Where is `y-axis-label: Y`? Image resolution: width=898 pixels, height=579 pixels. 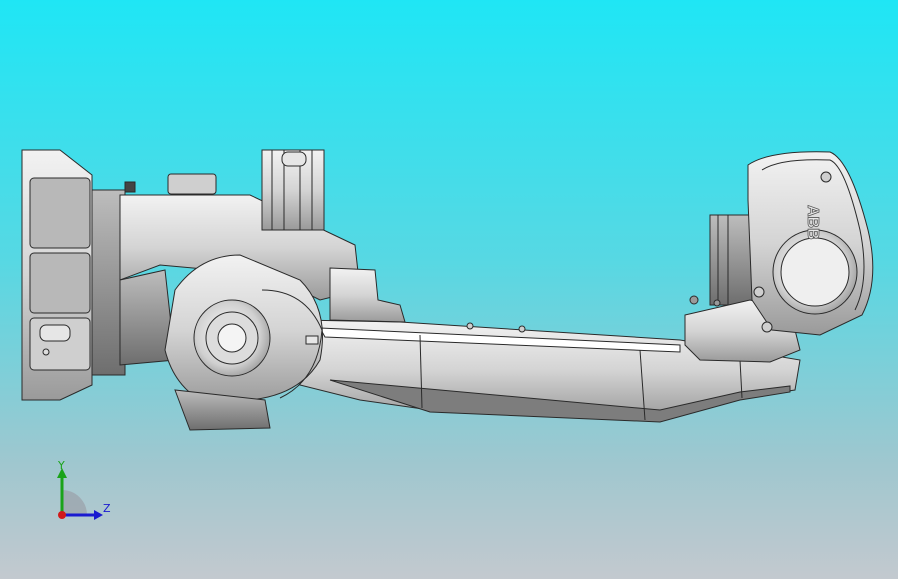
y-axis-label: Y is located at coordinates (61, 465).